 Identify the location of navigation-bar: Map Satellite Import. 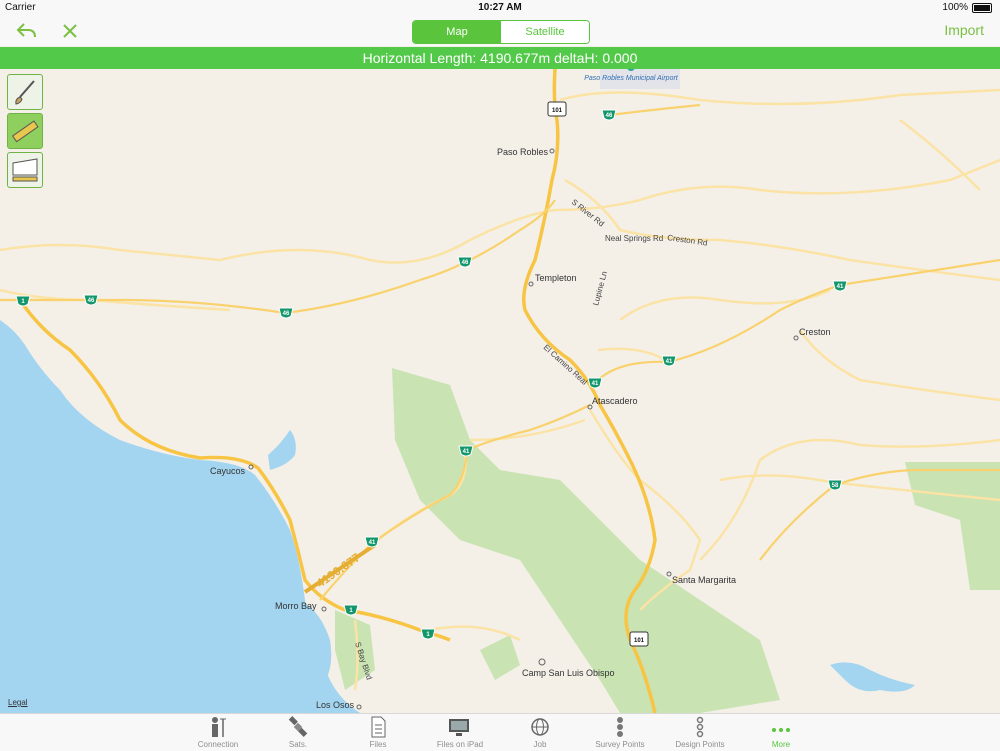
(500, 31).